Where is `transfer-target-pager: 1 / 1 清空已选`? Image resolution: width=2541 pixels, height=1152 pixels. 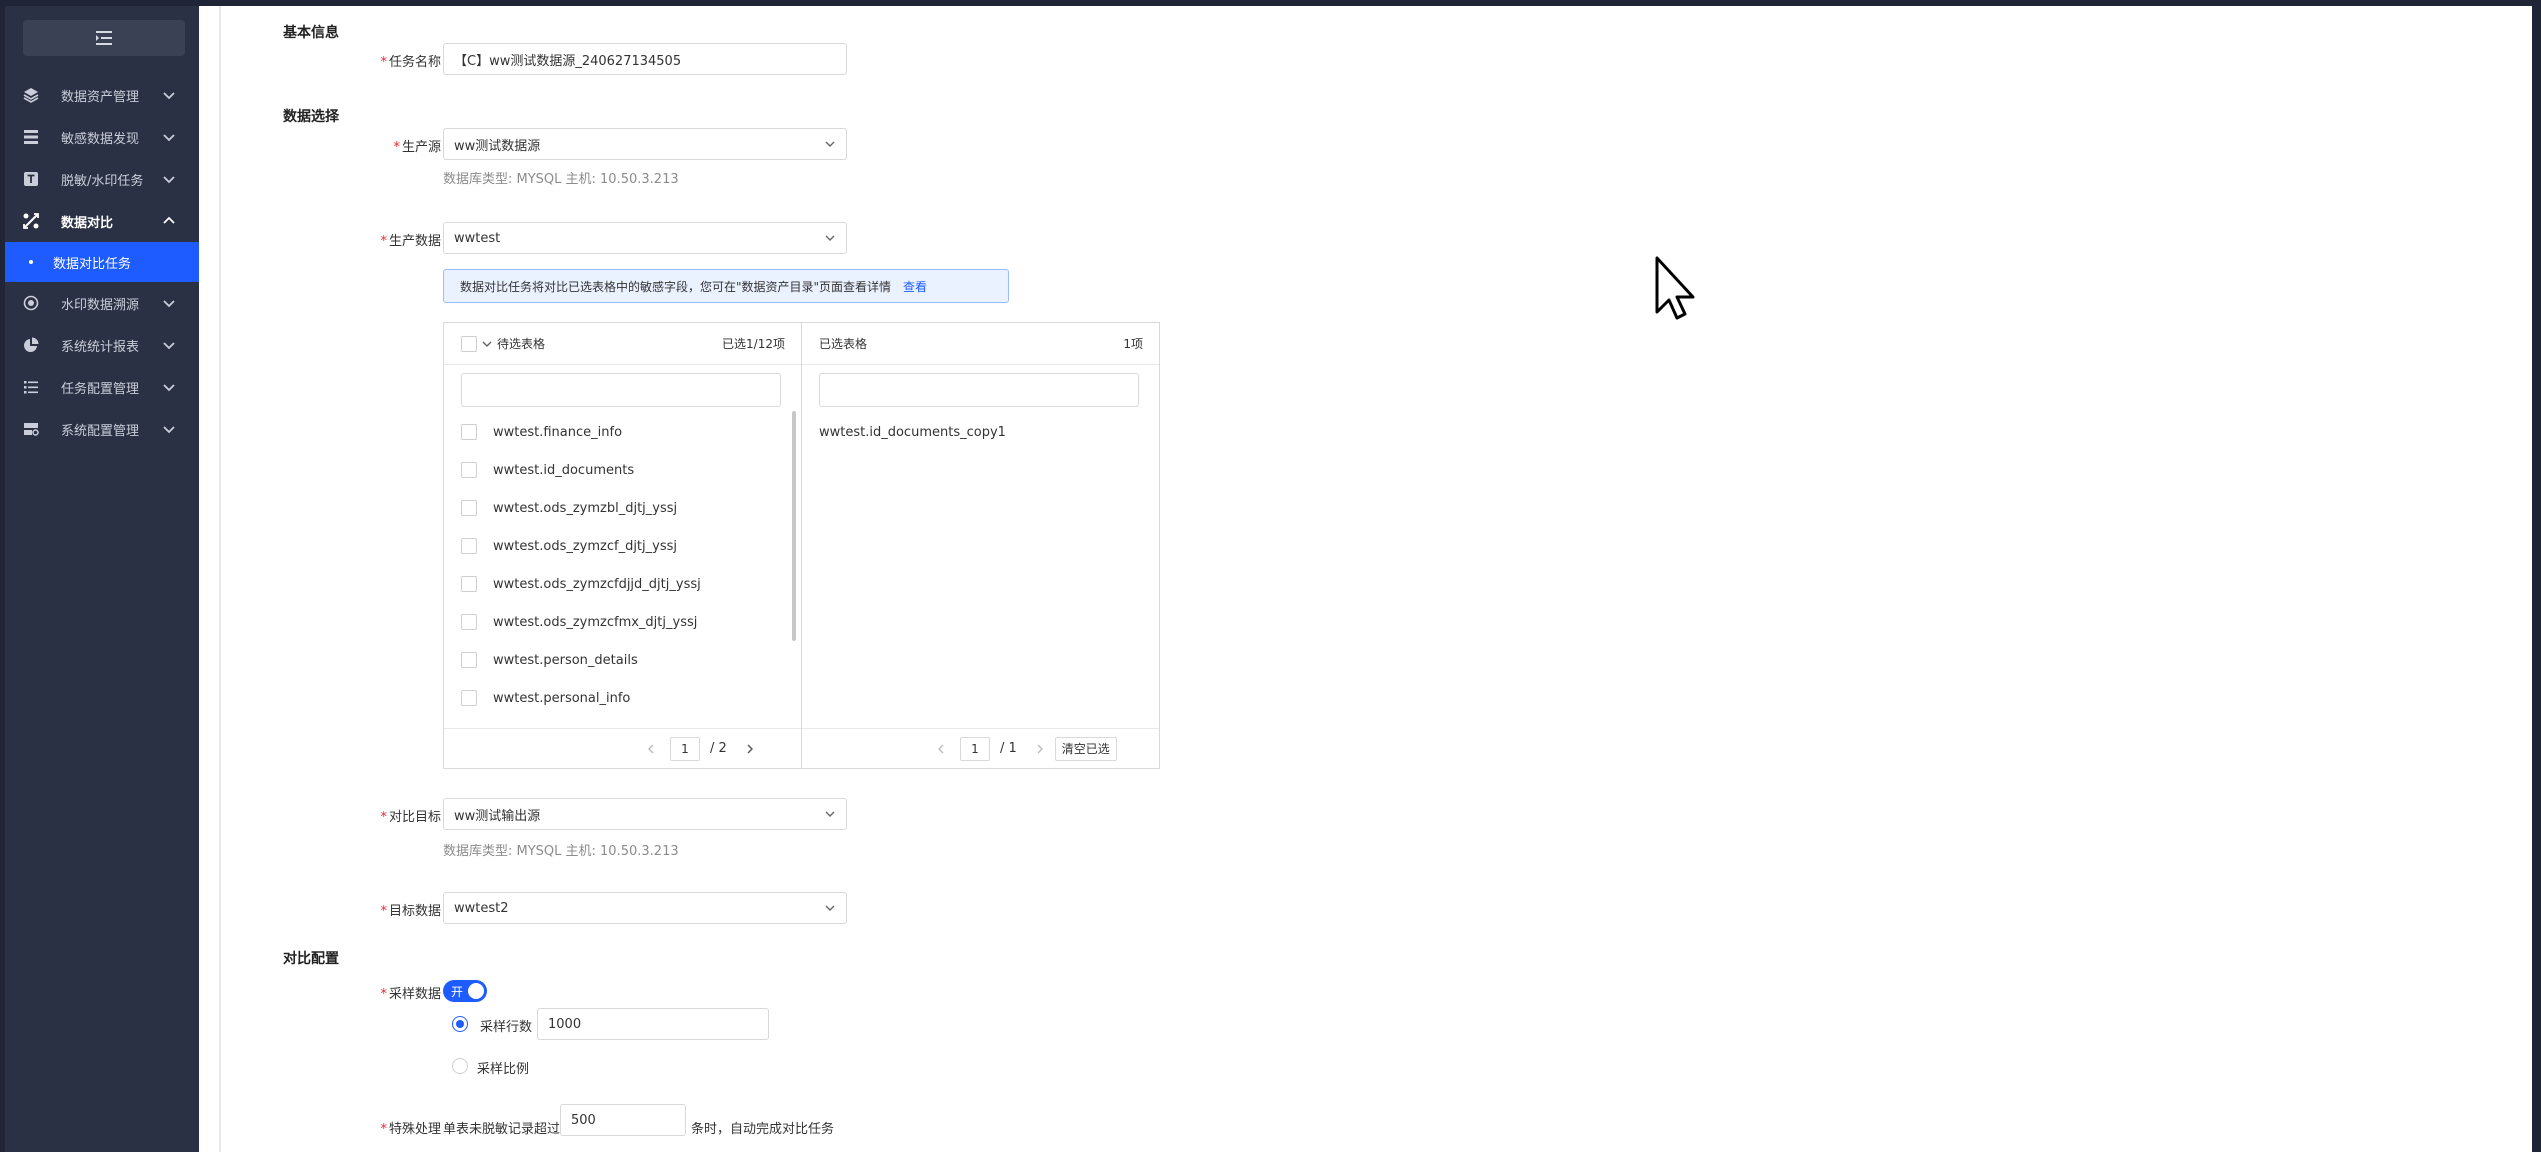
transfer-target-pager: 1 / 1 清空已选 is located at coordinates (980, 748).